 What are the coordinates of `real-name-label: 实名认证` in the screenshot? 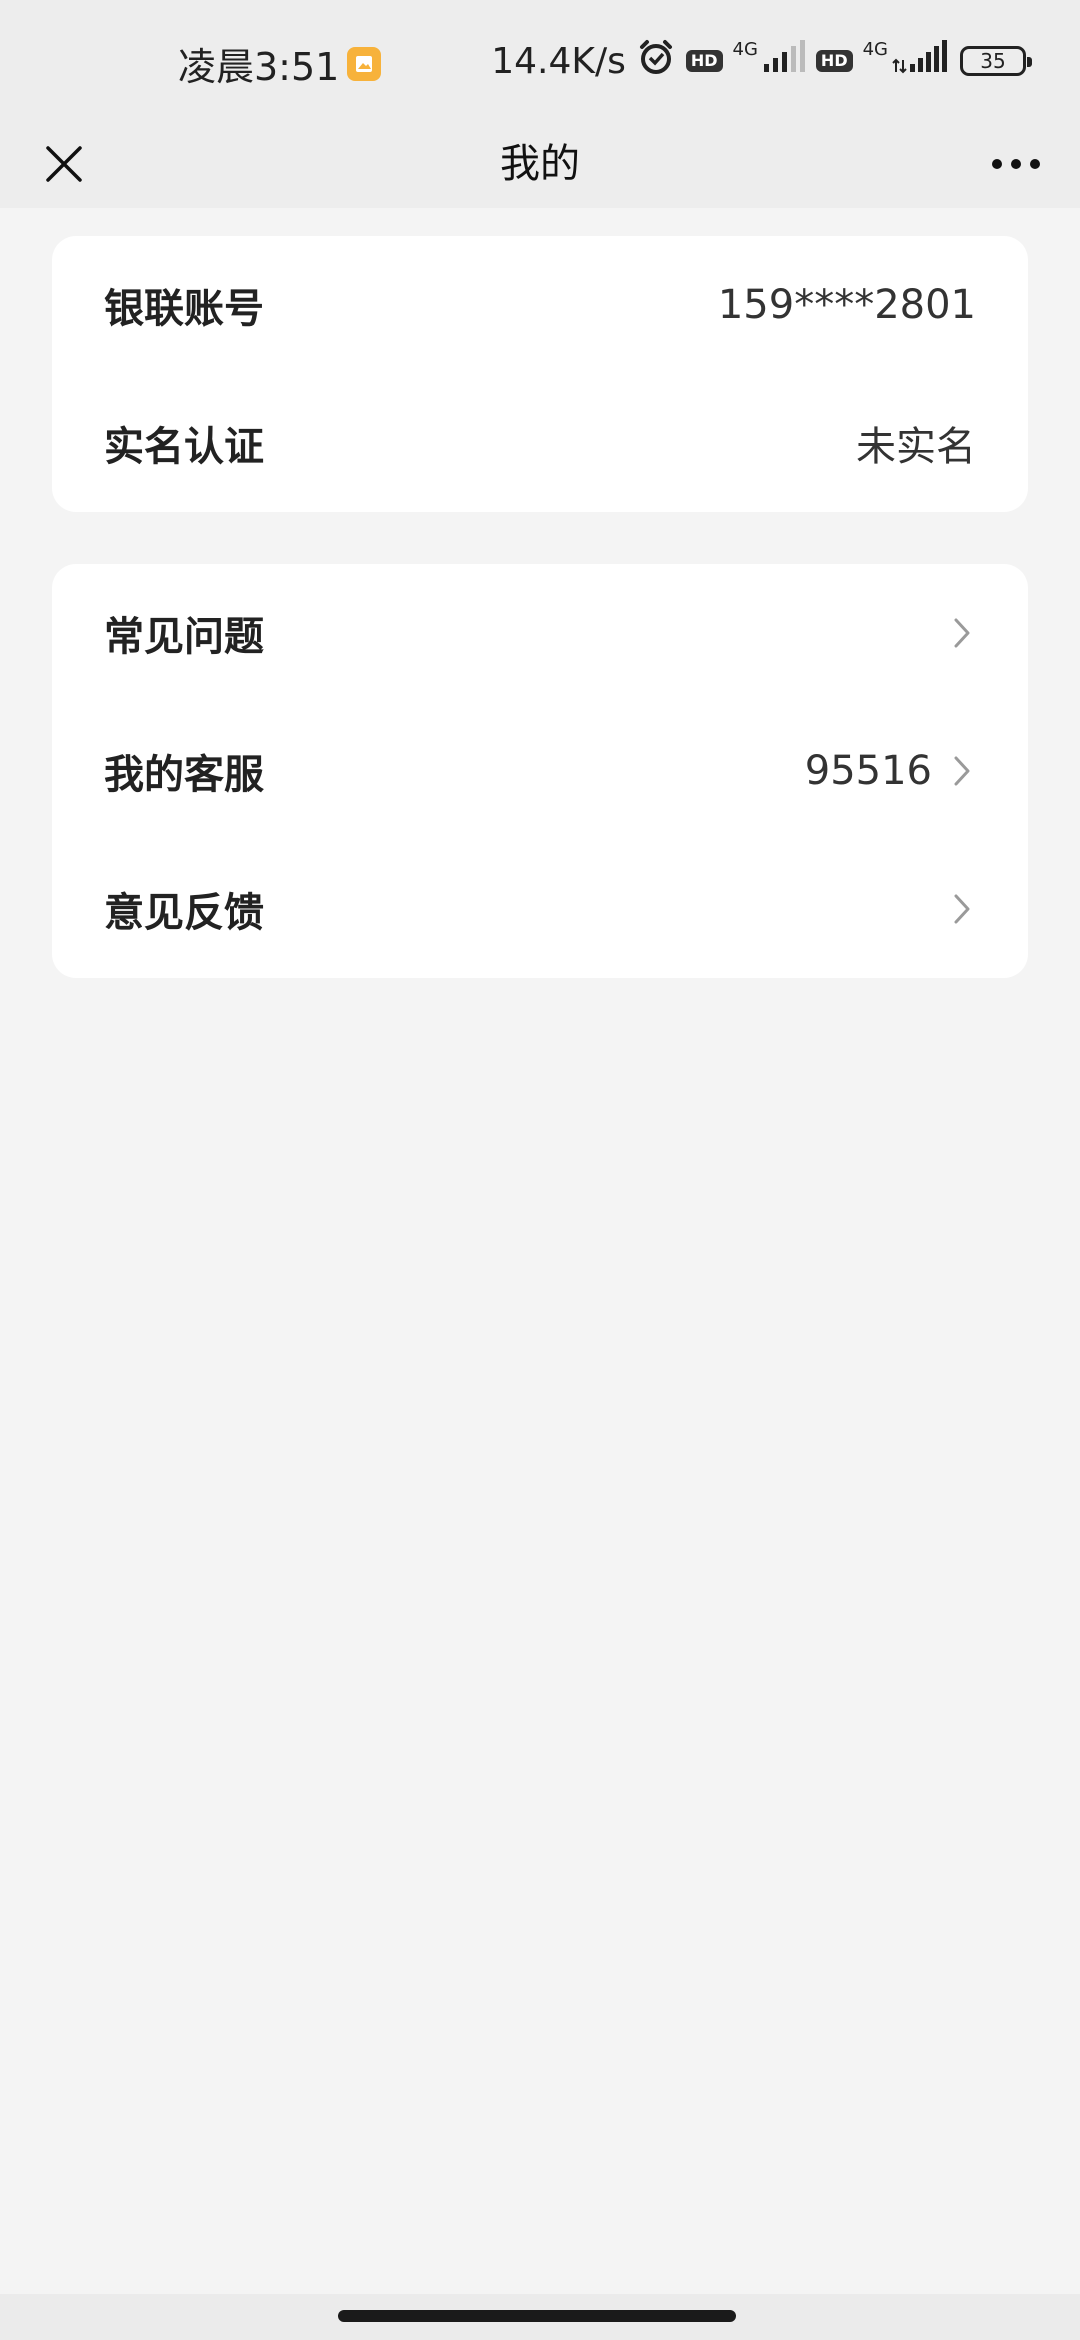 It's located at (184, 447).